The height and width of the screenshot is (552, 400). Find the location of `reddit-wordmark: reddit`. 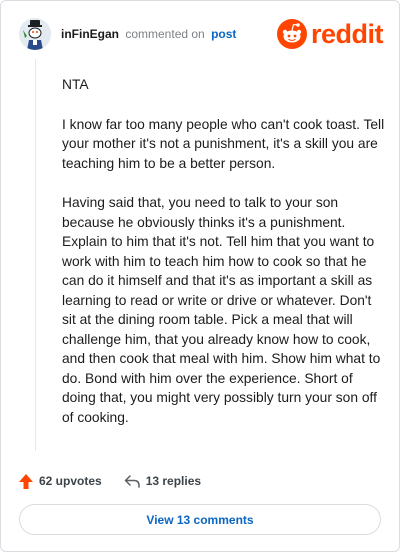

reddit-wordmark: reddit is located at coordinates (347, 34).